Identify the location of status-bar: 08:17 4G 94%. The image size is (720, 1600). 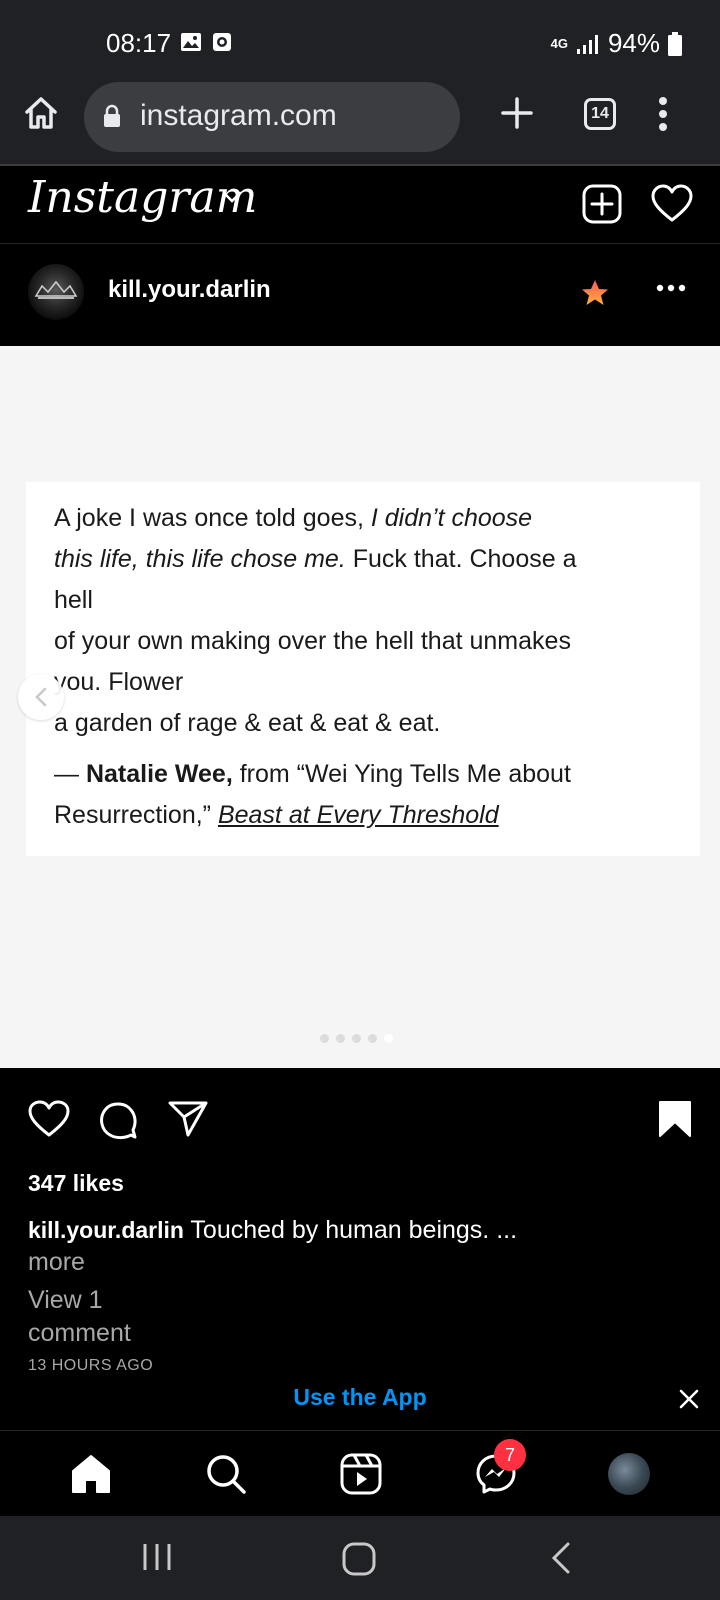
(360, 40).